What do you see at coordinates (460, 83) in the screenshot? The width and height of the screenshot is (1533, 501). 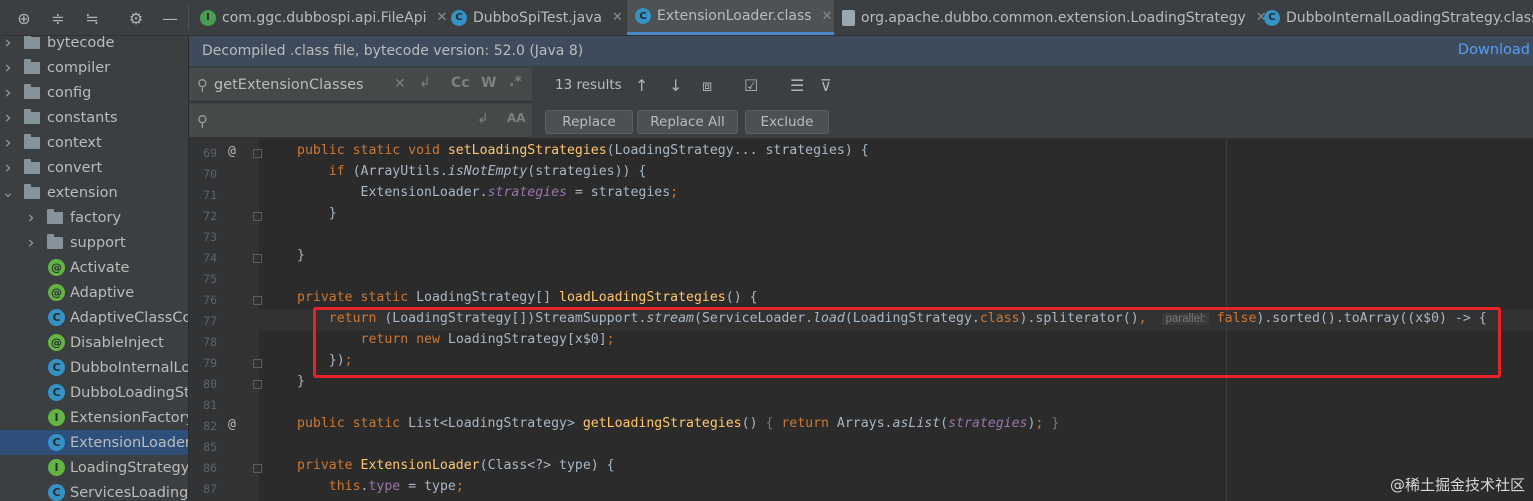 I see `match-case-toggle: Cc` at bounding box center [460, 83].